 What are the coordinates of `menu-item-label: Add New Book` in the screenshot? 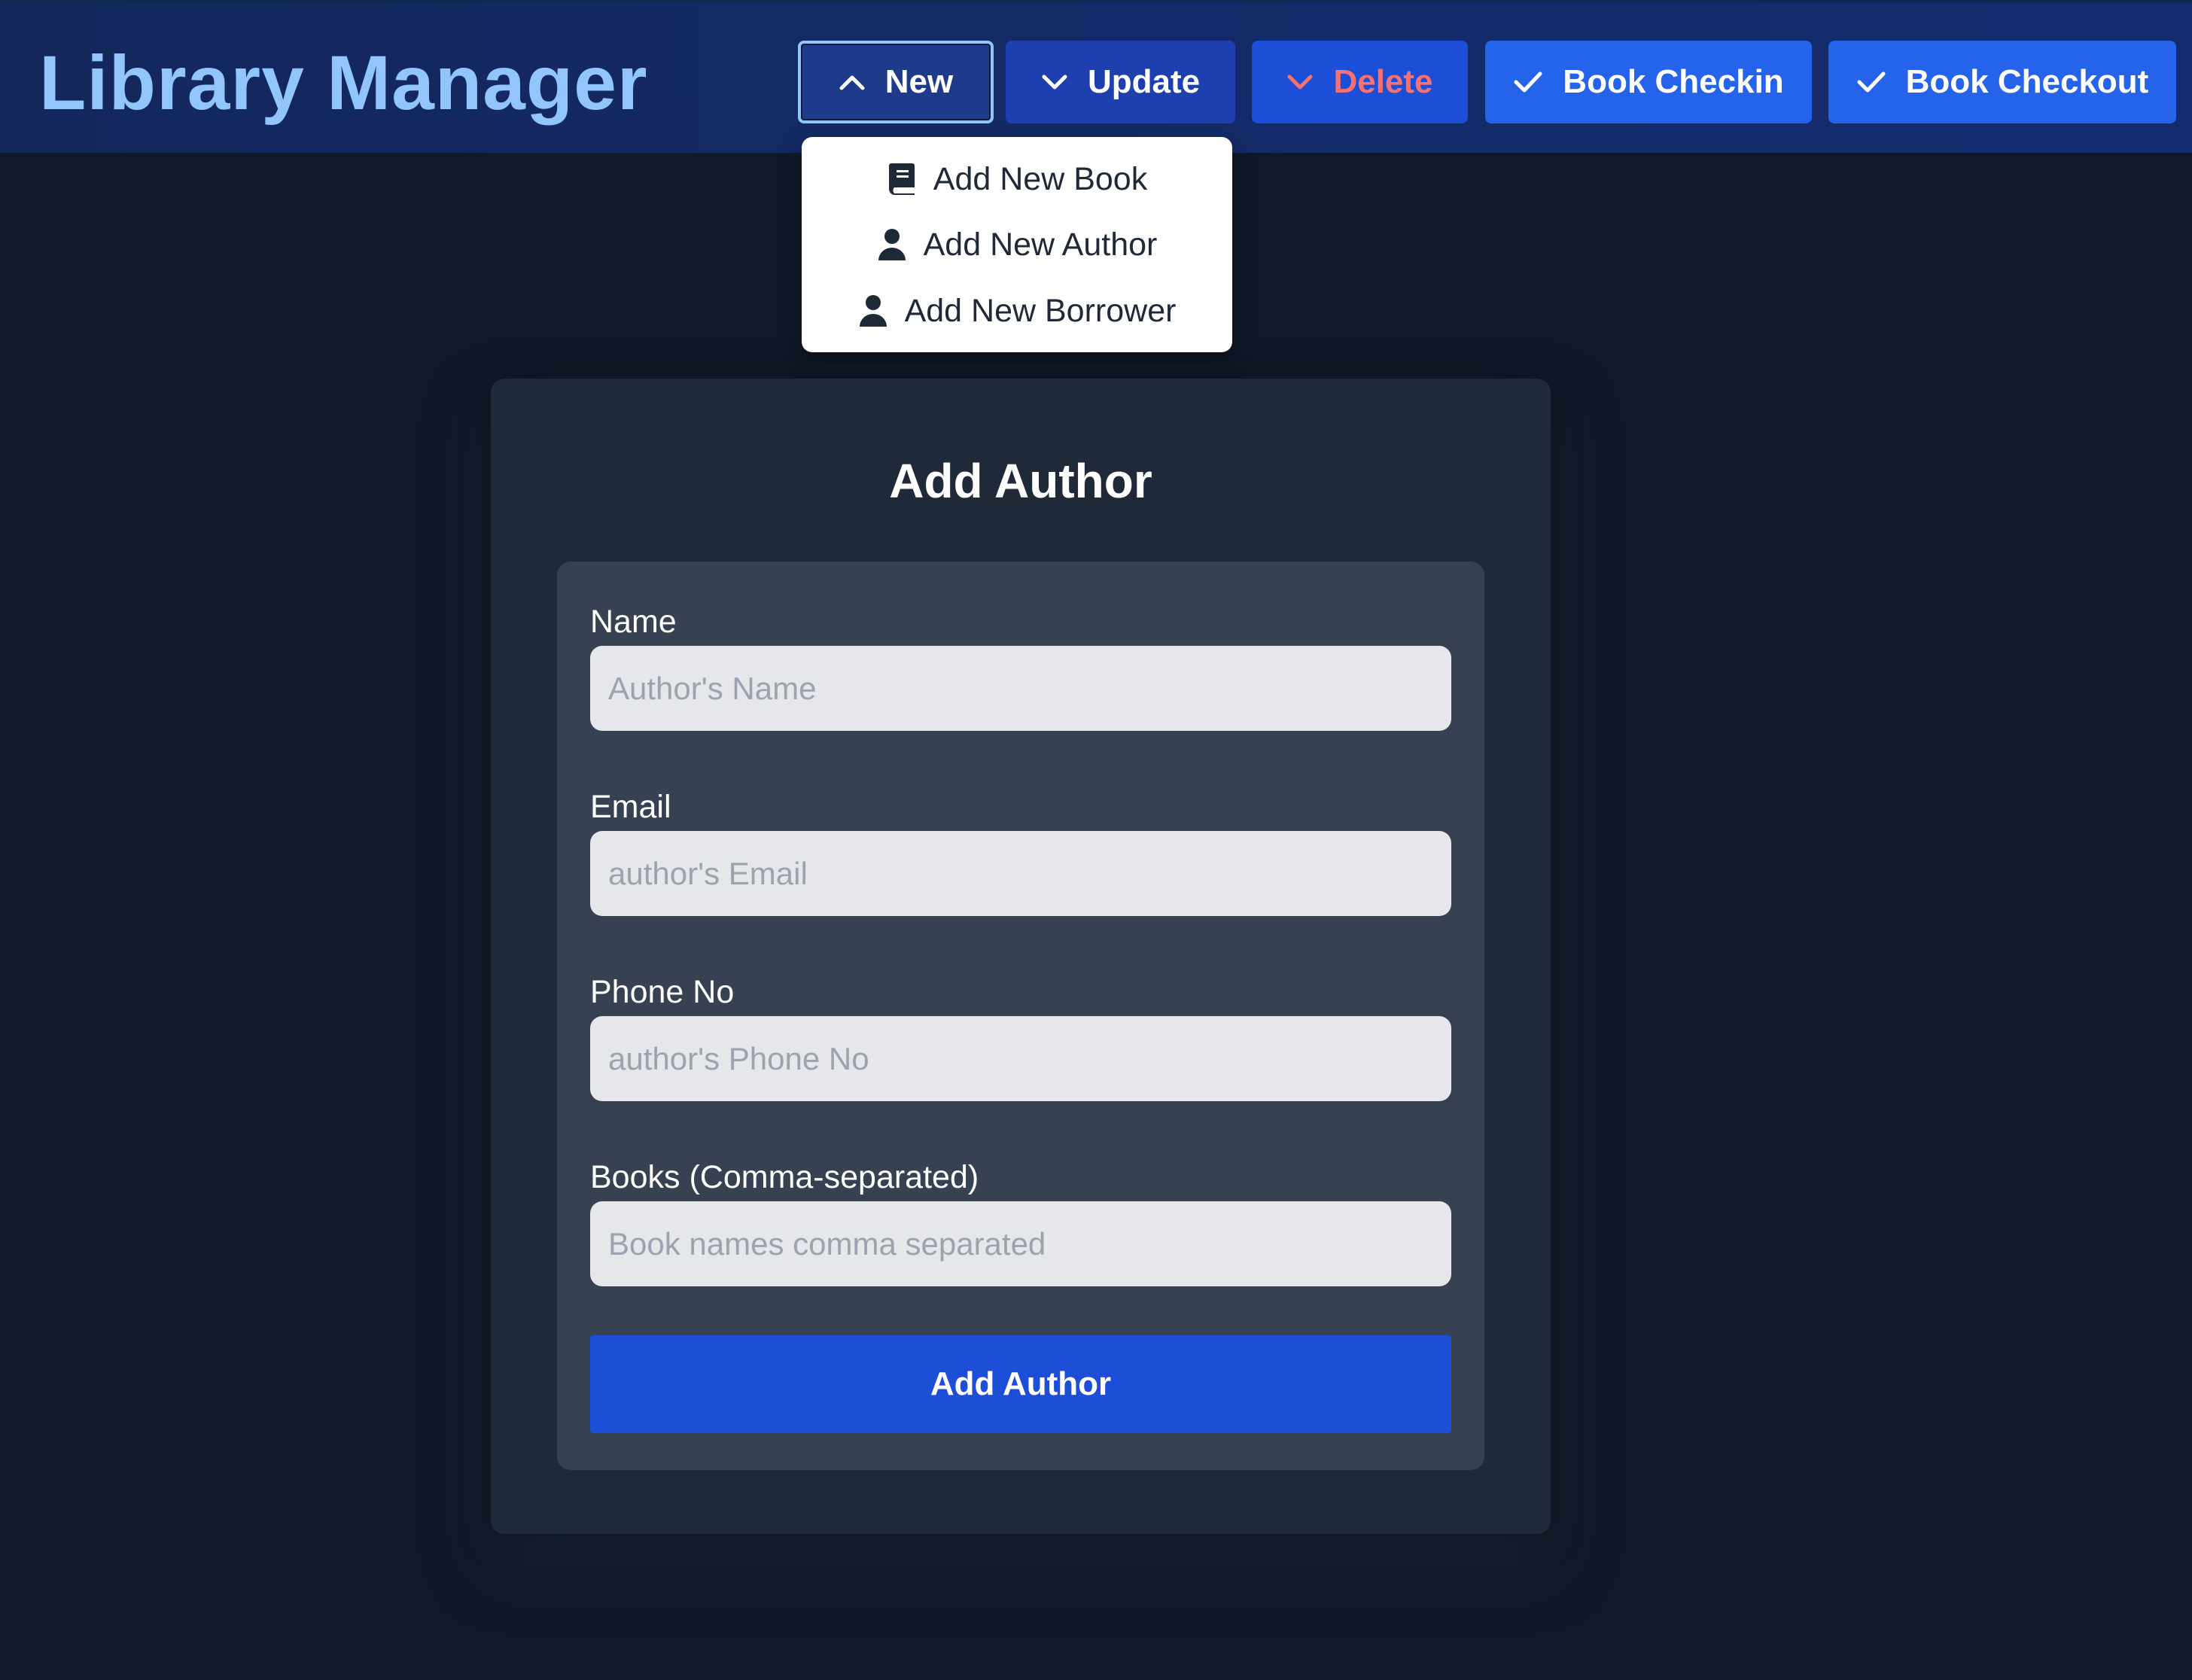 It's located at (1040, 178).